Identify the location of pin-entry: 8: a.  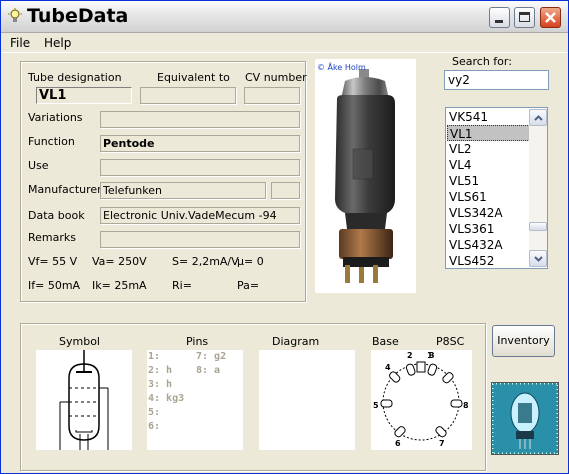
(208, 370).